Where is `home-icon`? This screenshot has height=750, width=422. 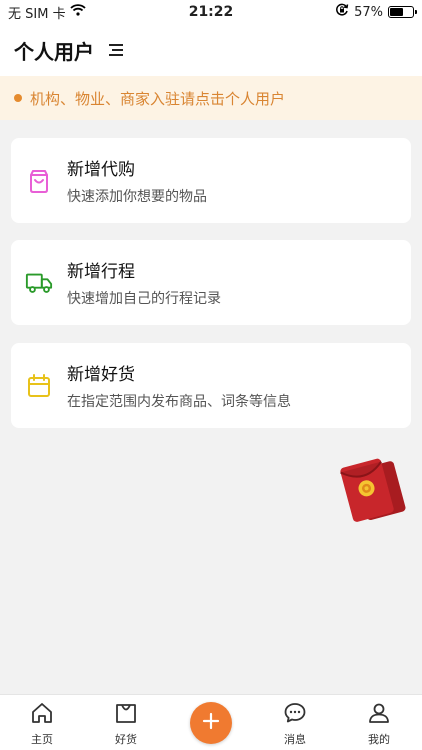 home-icon is located at coordinates (42, 715).